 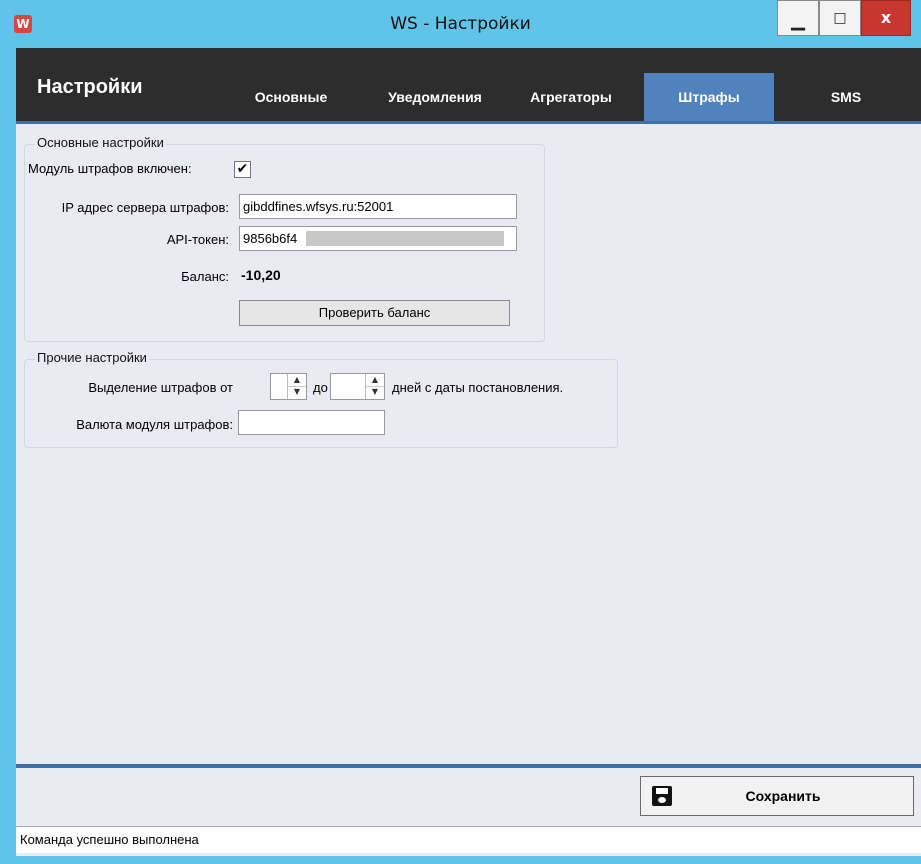 What do you see at coordinates (435, 97) in the screenshot?
I see `tab-notifications: Уведомления` at bounding box center [435, 97].